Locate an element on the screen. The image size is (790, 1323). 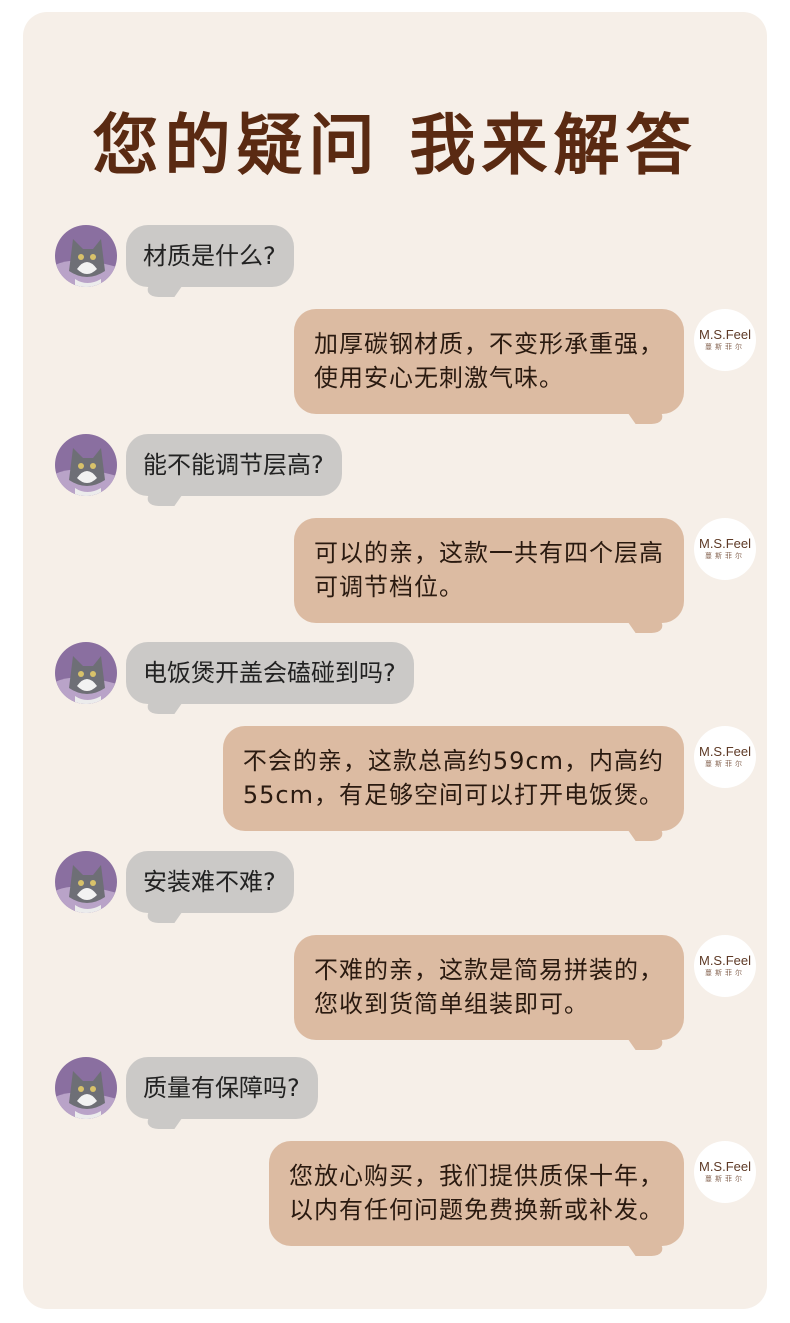
answer-line: 可调节档位。 is located at coordinates (389, 587).